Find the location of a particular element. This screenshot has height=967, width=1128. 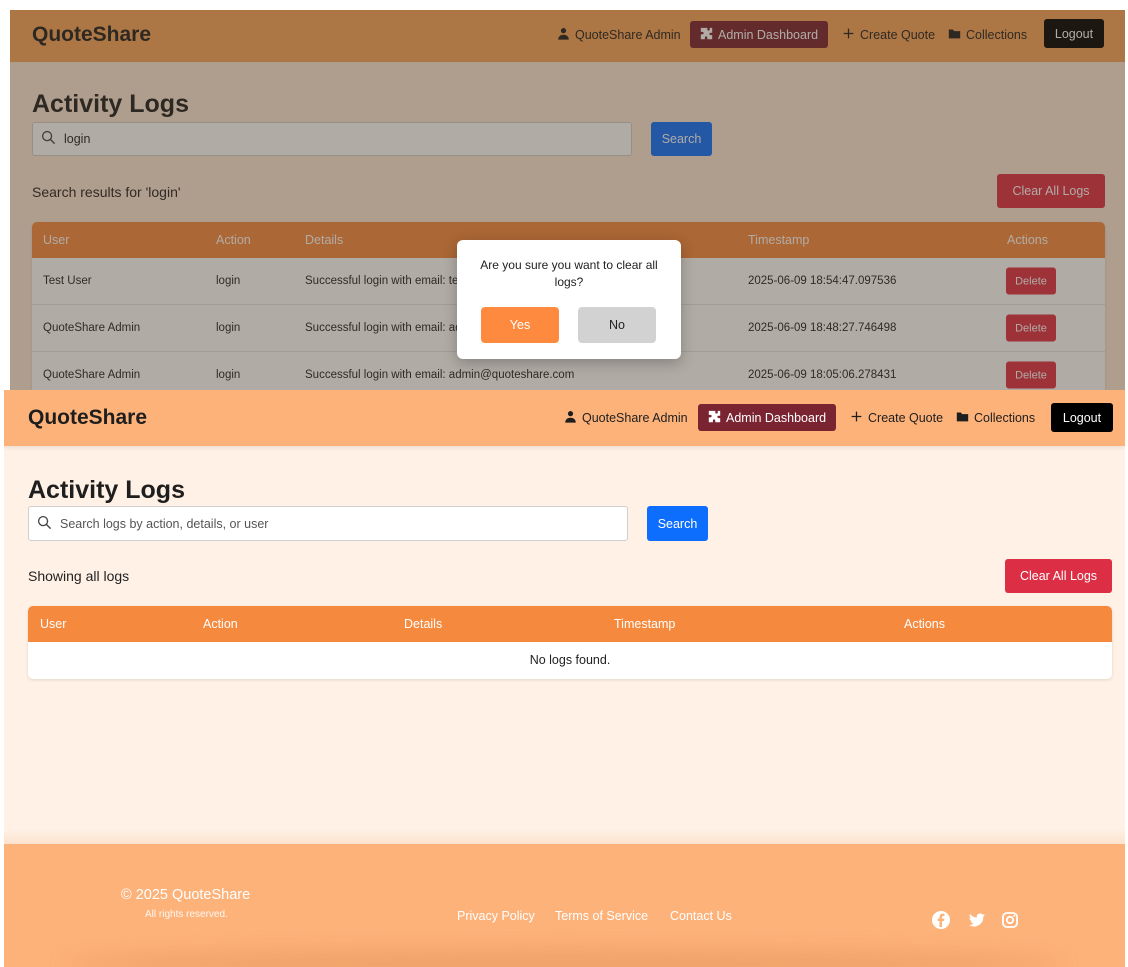

column-header-timestamp: Timestamp is located at coordinates (645, 624).